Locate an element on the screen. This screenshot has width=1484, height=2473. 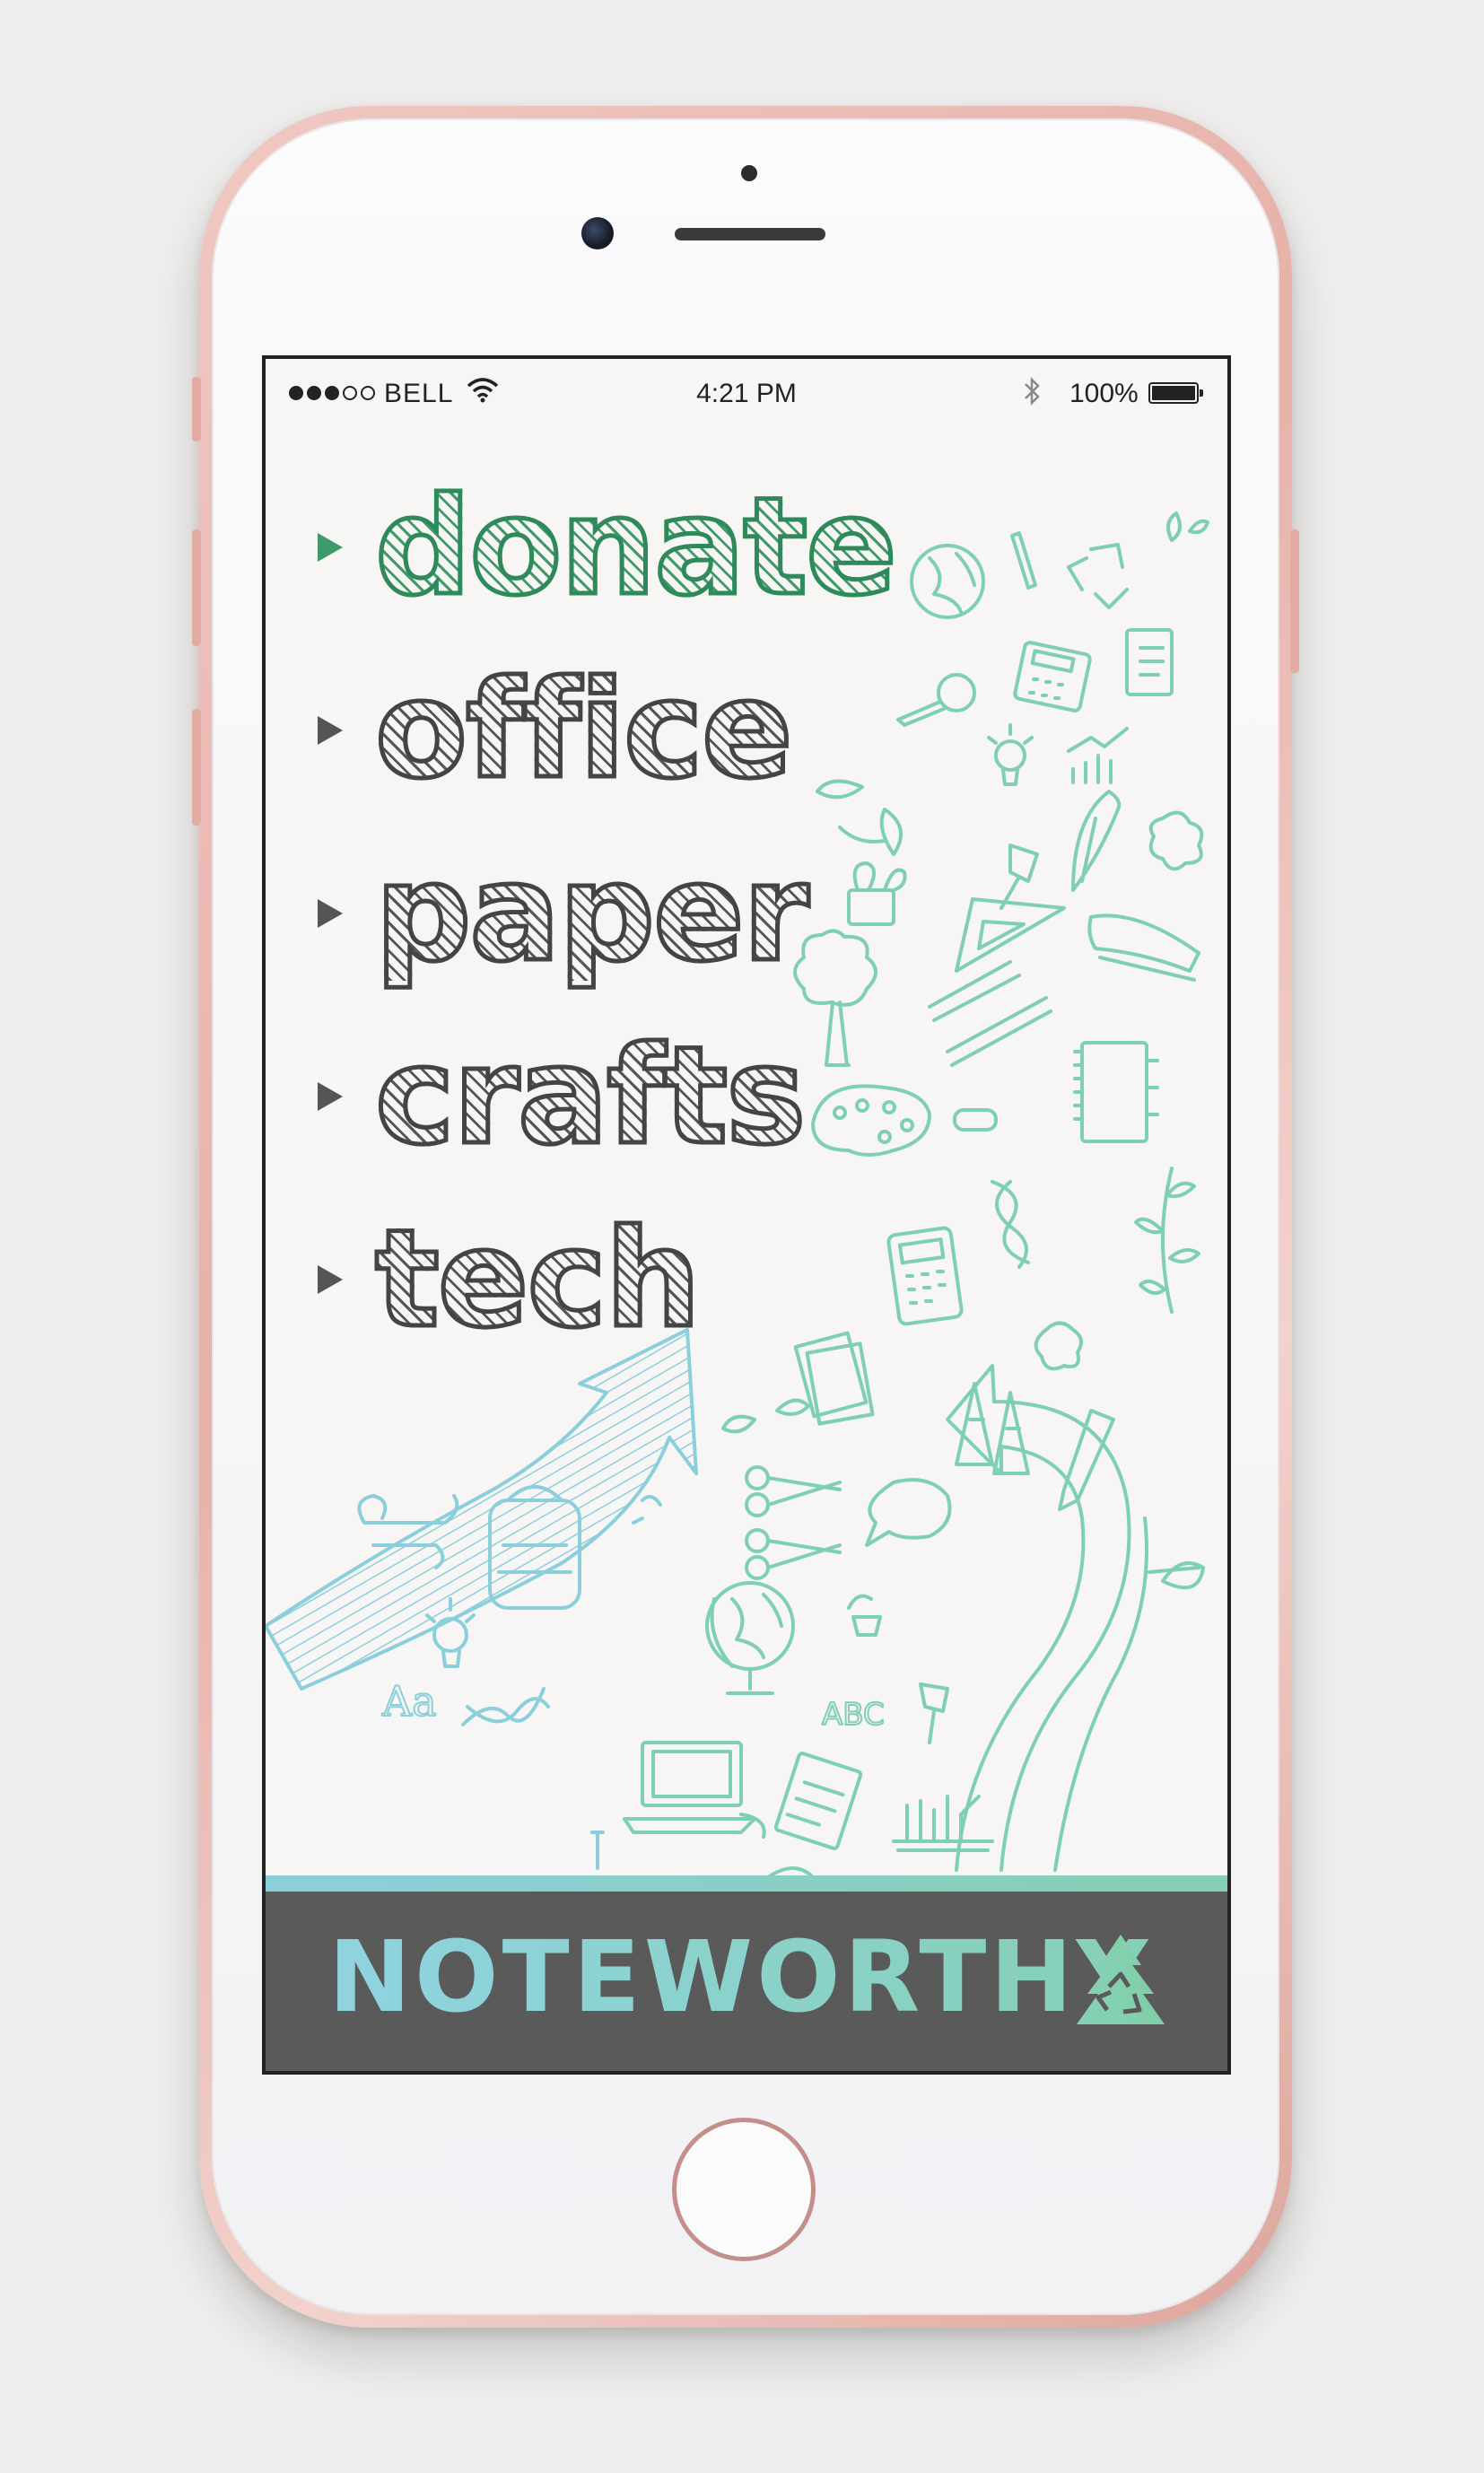
brand-name: NOTEWORTHY is located at coordinates (740, 1976).